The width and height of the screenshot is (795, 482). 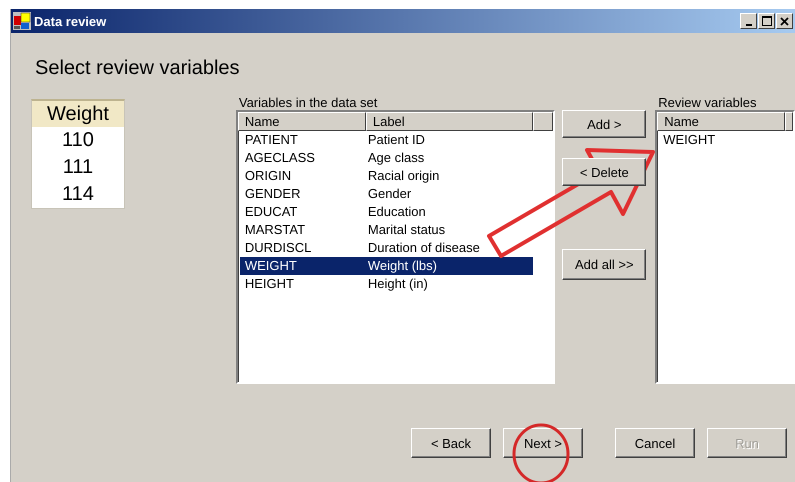 I want to click on variable-label: Height (in), so click(x=398, y=284).